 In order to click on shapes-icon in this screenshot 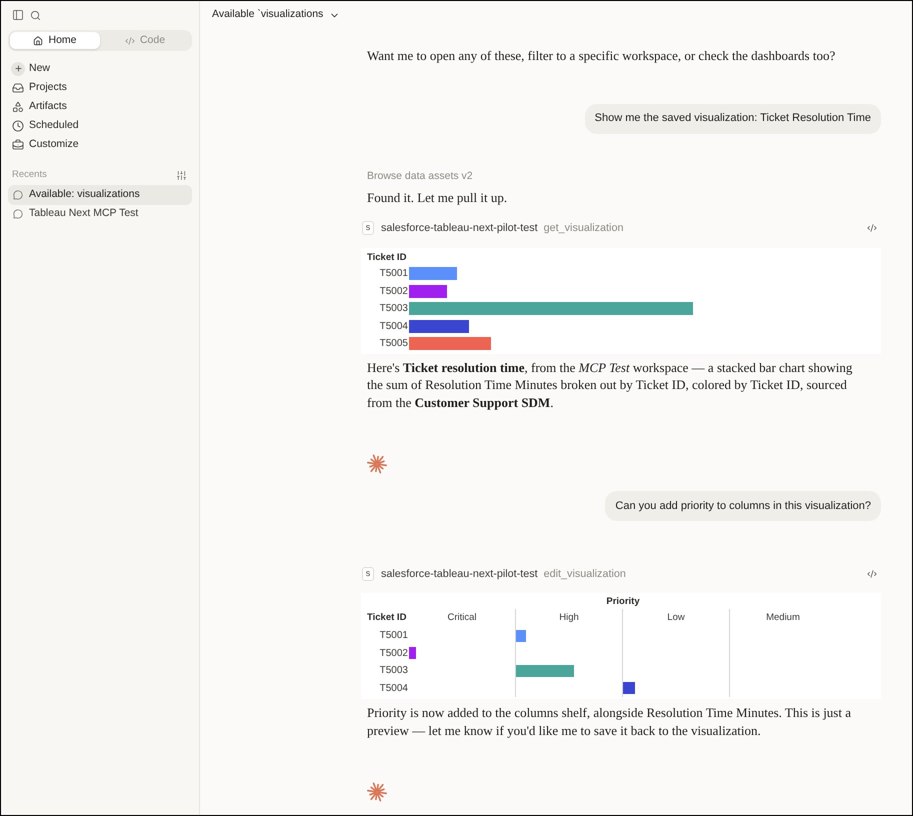, I will do `click(18, 106)`.